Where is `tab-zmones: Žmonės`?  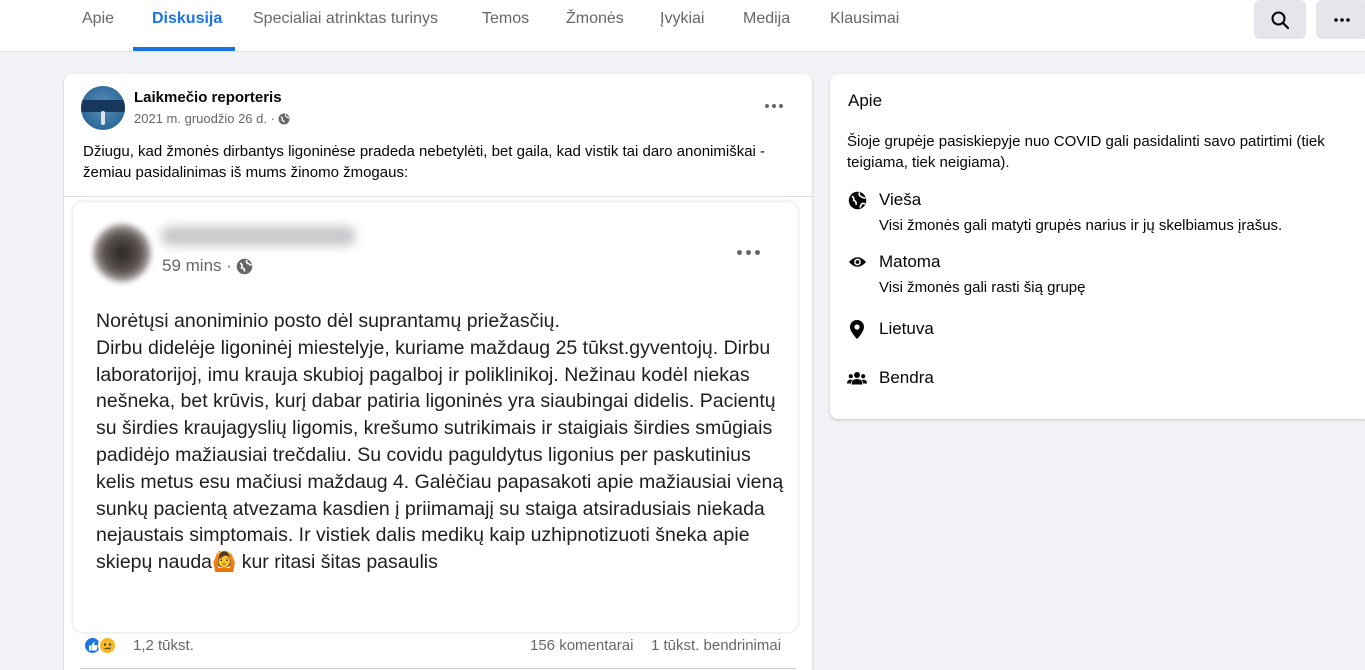 tab-zmones: Žmonės is located at coordinates (595, 26).